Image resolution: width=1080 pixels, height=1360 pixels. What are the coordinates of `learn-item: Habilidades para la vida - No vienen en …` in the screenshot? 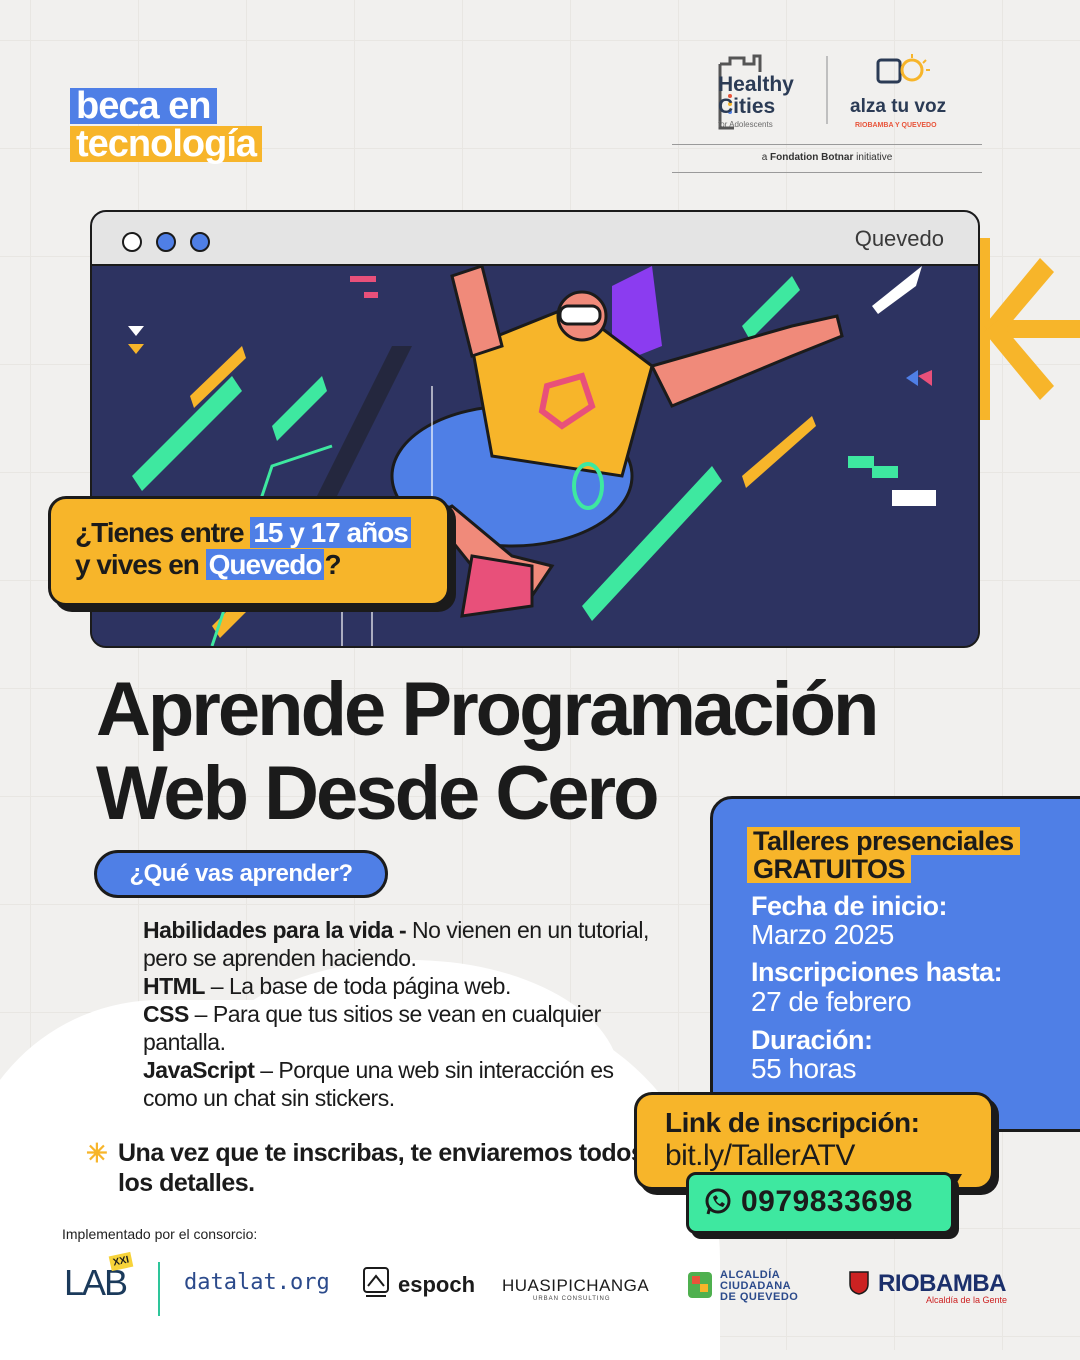 It's located at (403, 944).